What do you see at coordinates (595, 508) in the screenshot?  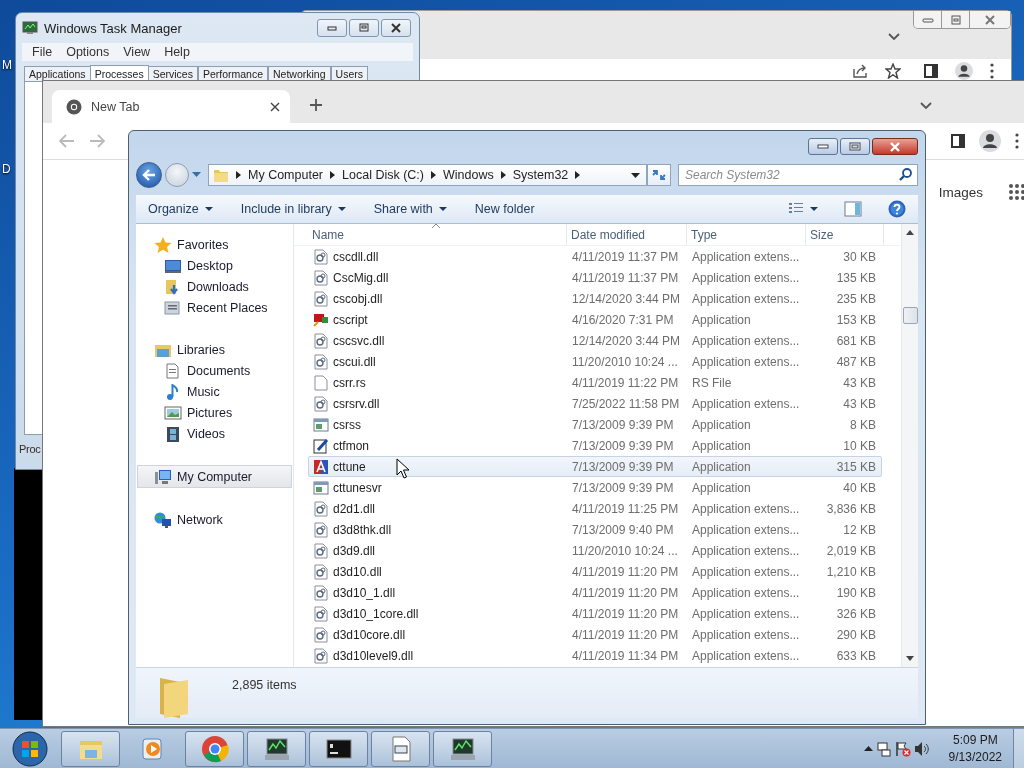 I see `file-row: d2d1.dll 4/11/2019 11:25 PM Application extens... 3,836 KB` at bounding box center [595, 508].